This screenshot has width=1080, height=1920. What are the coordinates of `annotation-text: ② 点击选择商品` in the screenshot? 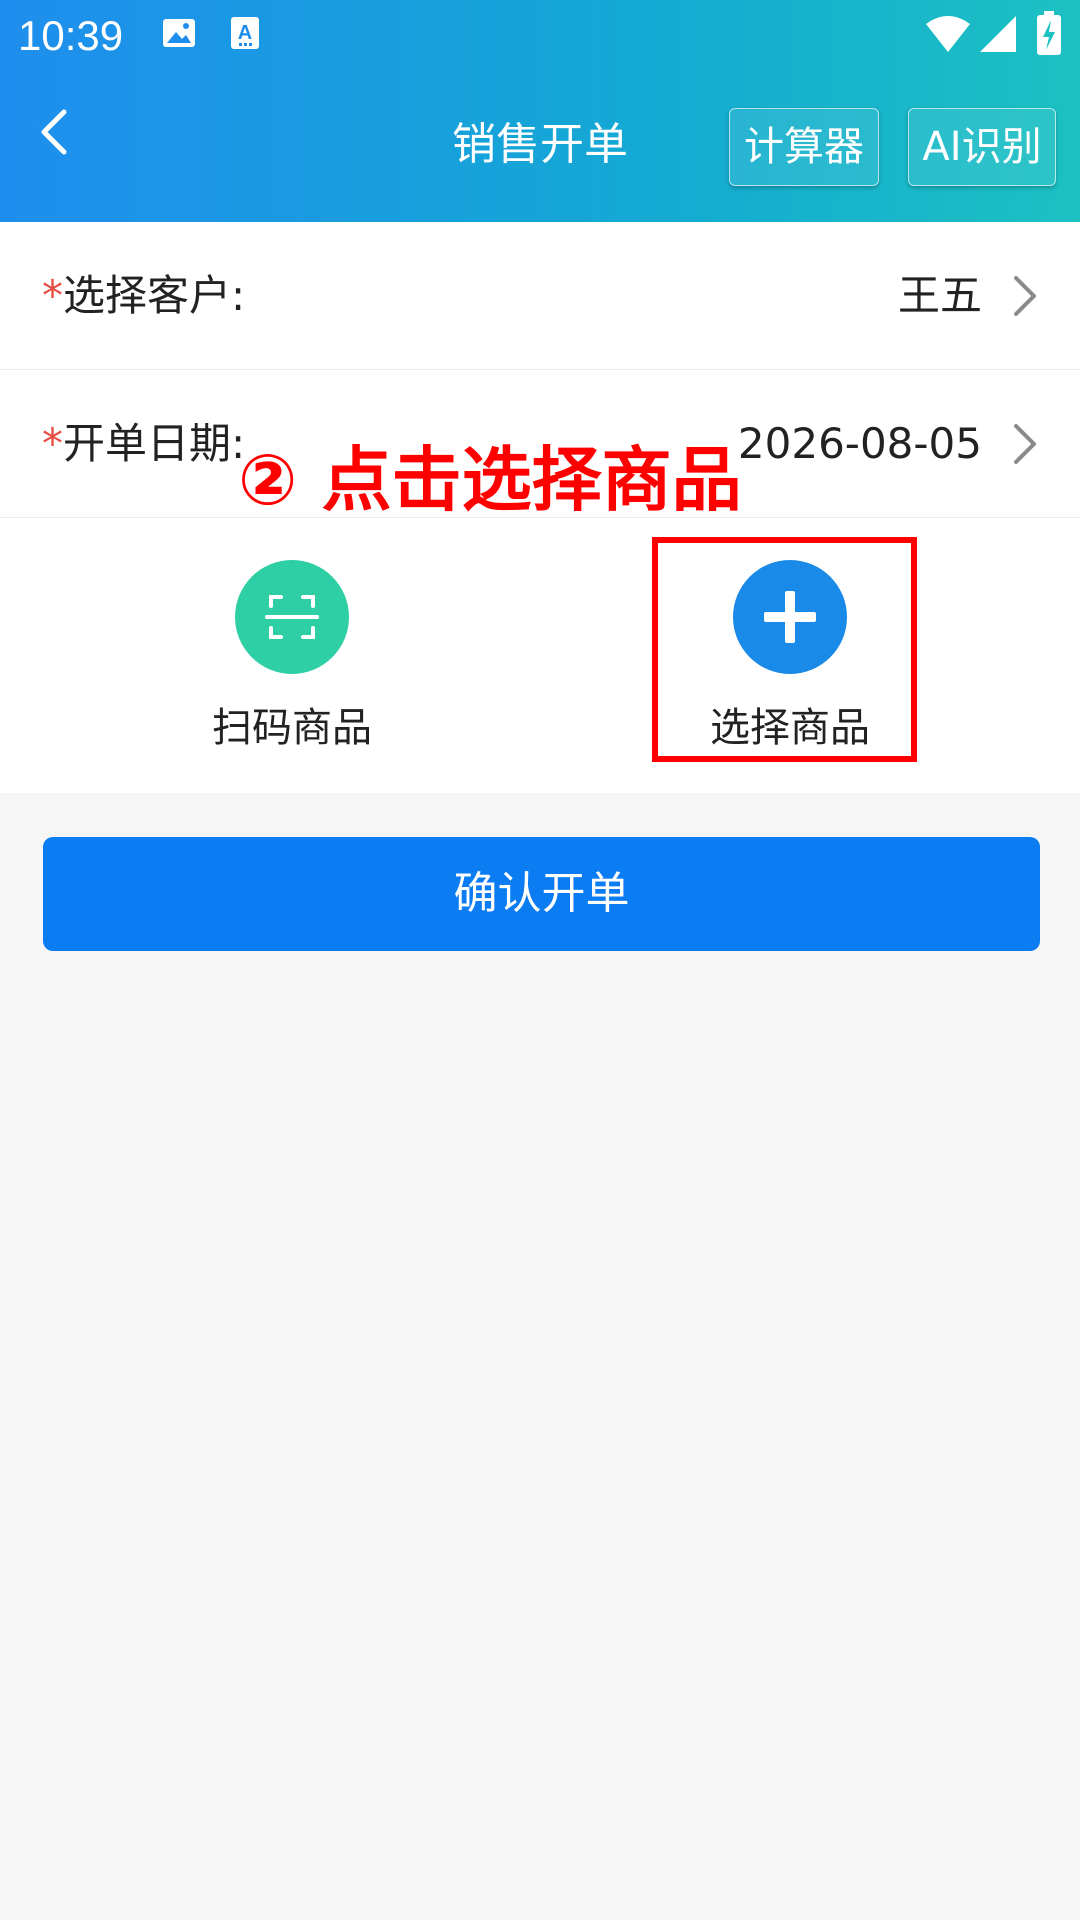 It's located at (490, 480).